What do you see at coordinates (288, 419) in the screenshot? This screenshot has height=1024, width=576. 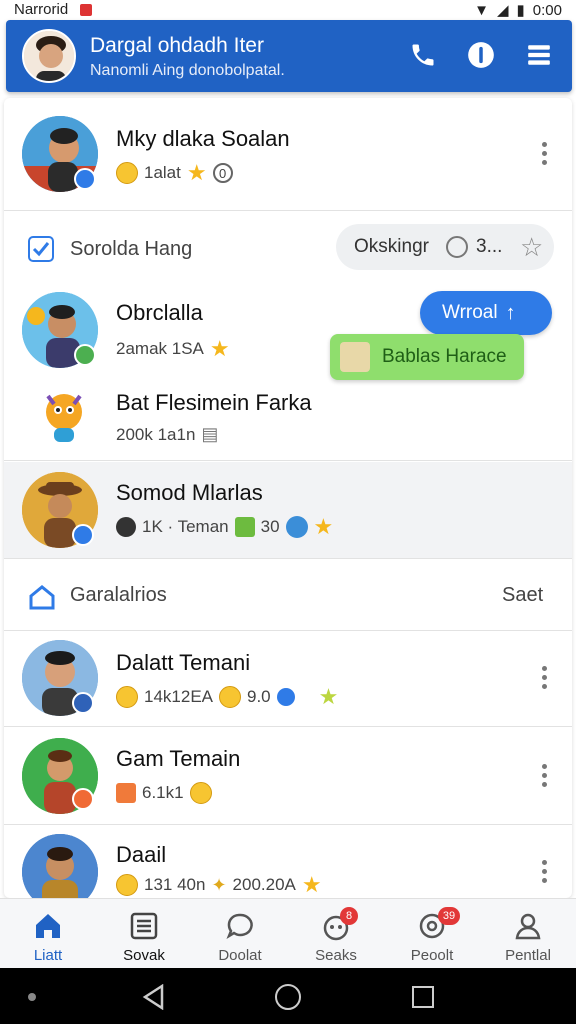 I see `contact-row: Bat Flesimein Farka 200k 1a1n ▤` at bounding box center [288, 419].